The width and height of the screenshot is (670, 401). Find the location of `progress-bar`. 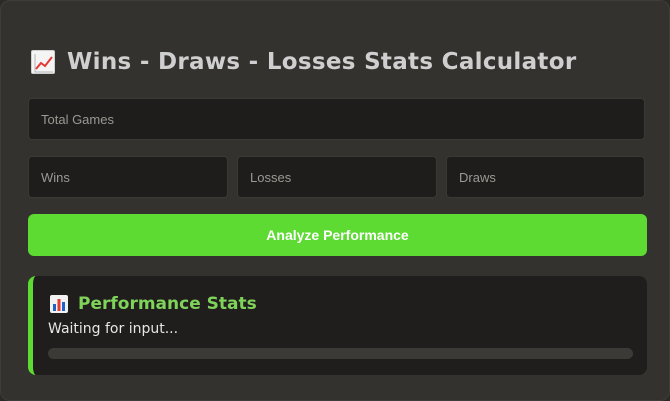

progress-bar is located at coordinates (340, 353).